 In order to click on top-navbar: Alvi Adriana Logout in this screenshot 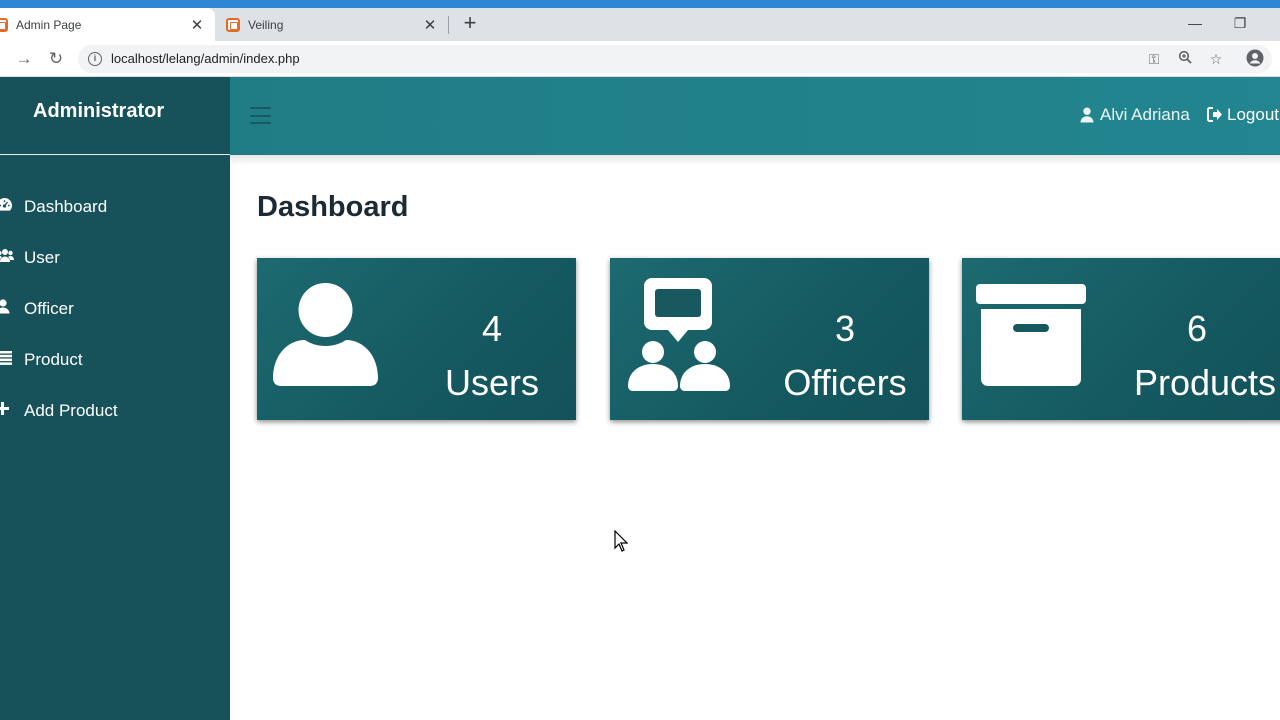, I will do `click(755, 116)`.